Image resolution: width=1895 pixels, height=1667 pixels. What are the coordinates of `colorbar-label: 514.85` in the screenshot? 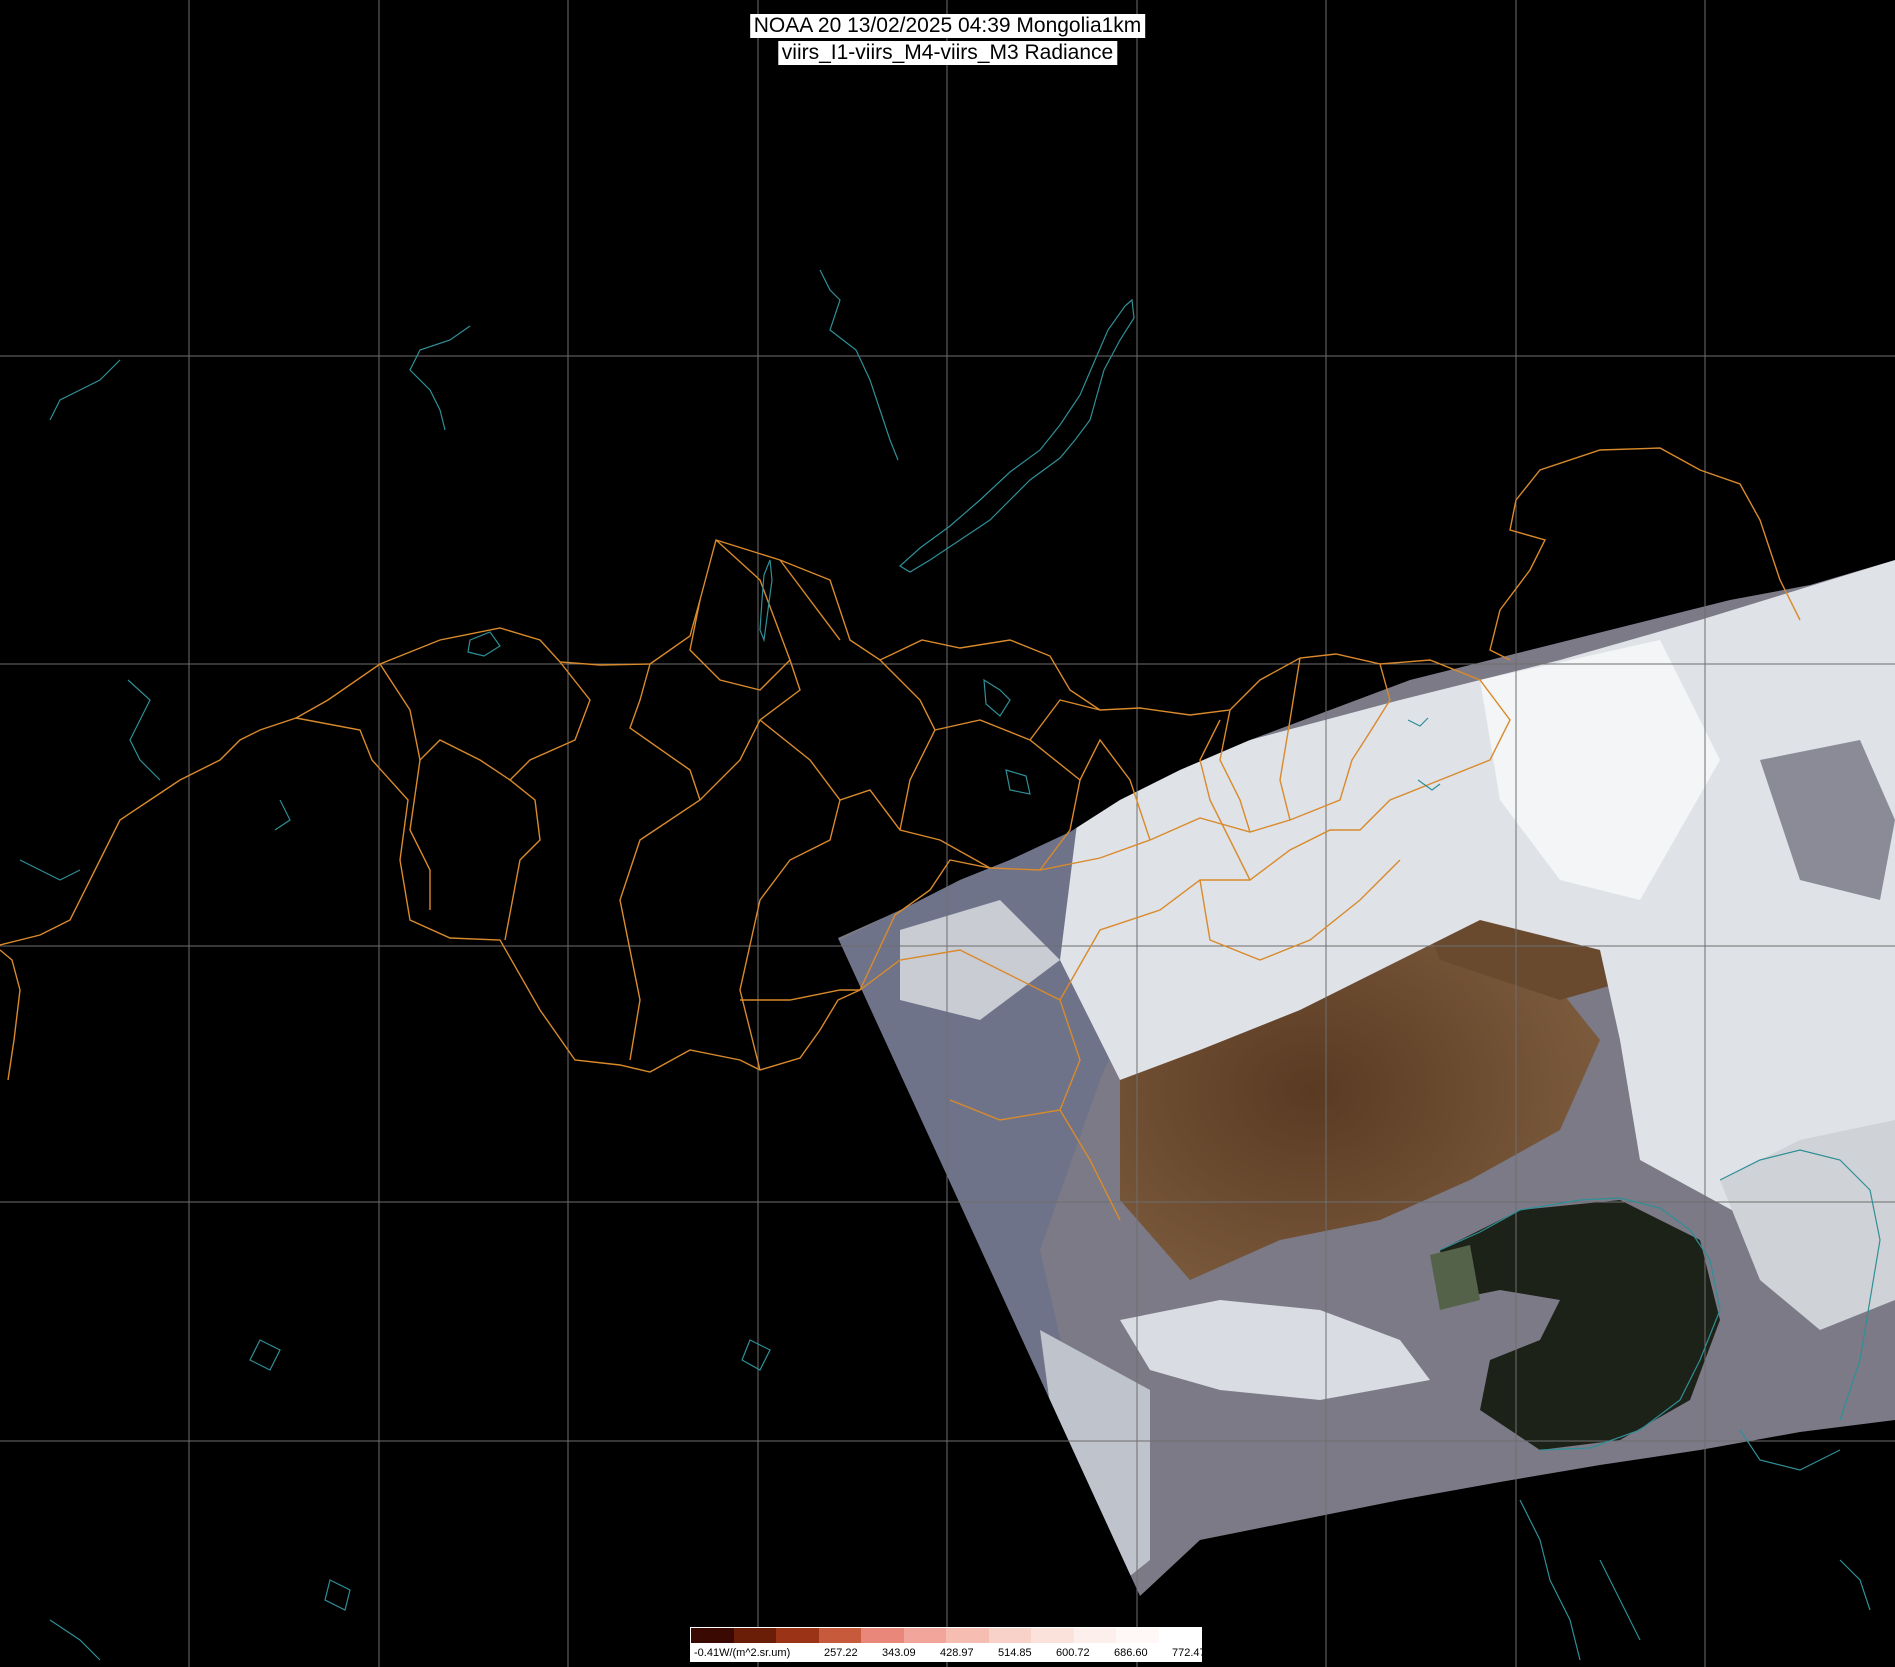 It's located at (1015, 1653).